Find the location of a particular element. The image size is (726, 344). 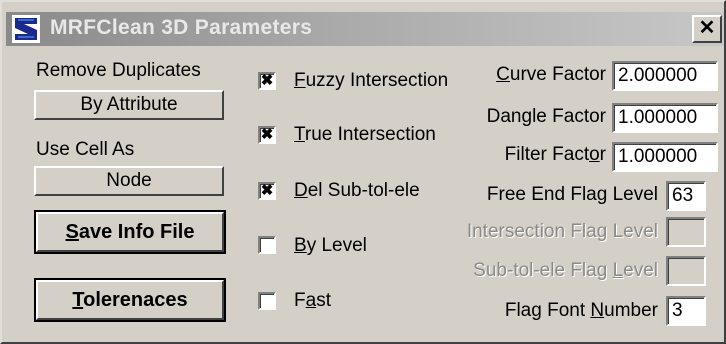

remove-duplicates-dropdown: By Attribute is located at coordinates (129, 105).